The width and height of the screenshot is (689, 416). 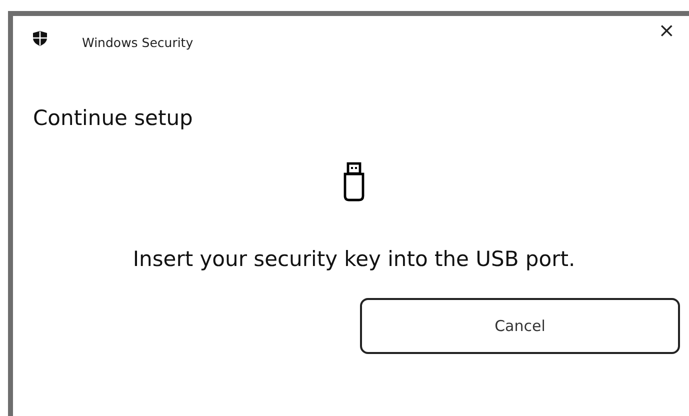 What do you see at coordinates (354, 259) in the screenshot?
I see `instruction-text: Insert your security key into the USB port.` at bounding box center [354, 259].